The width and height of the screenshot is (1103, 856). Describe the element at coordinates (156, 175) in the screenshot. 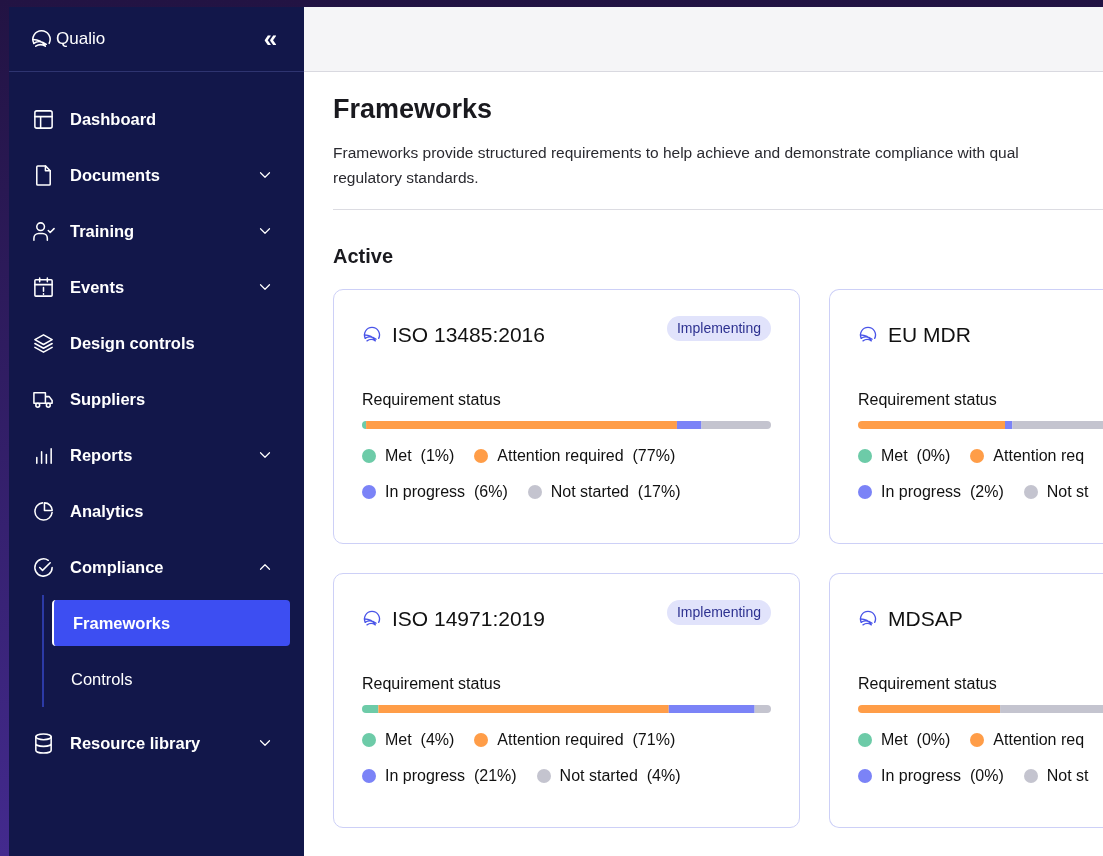

I see `nav-item: Documents` at that location.